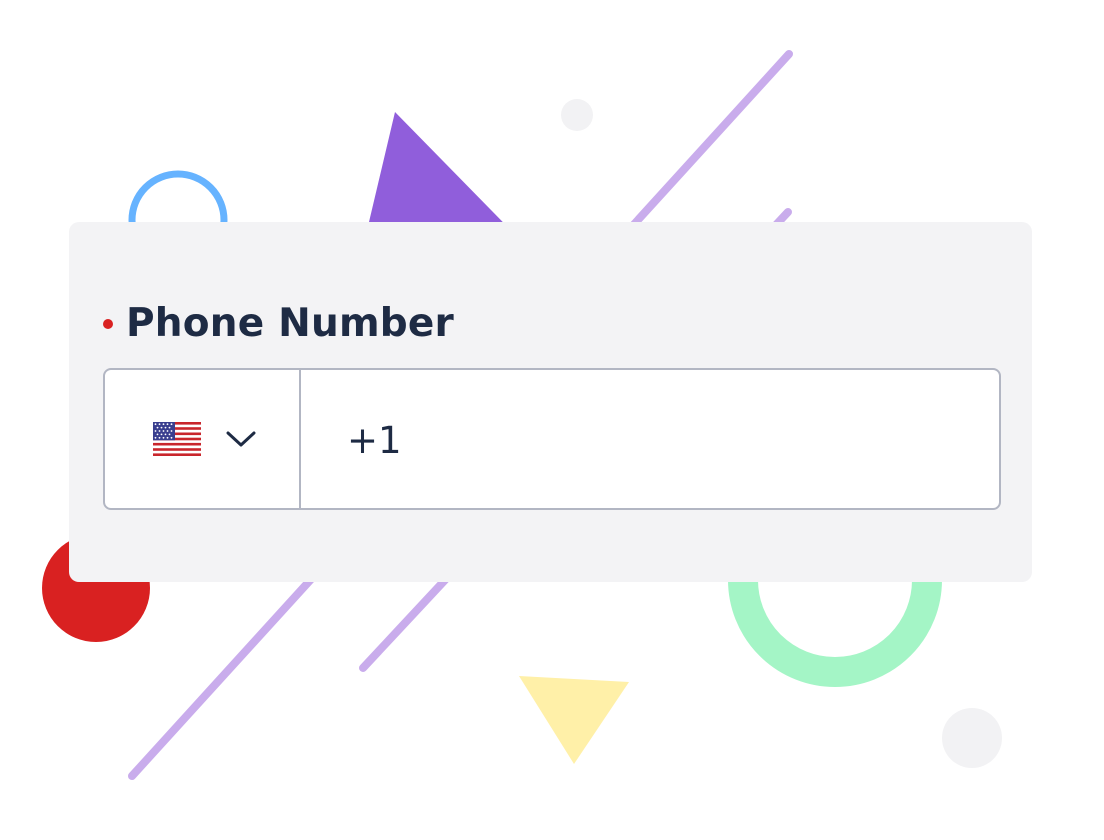  Describe the element at coordinates (241, 439) in the screenshot. I see `chevron-down-icon` at that location.